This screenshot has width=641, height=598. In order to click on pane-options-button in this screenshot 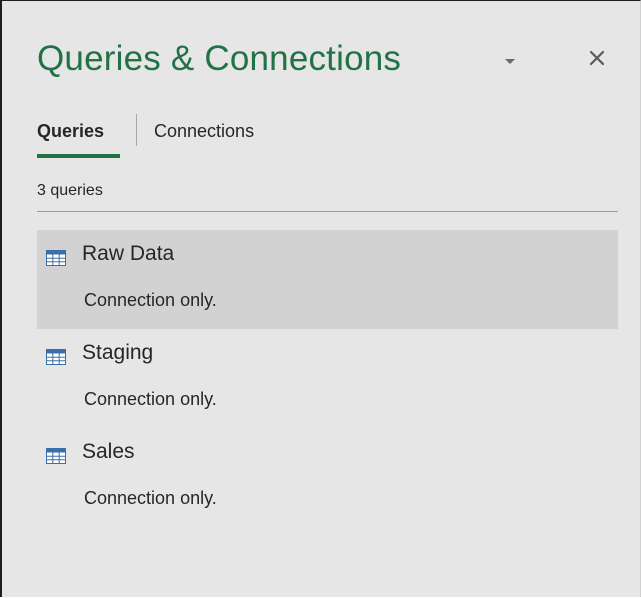, I will do `click(510, 62)`.